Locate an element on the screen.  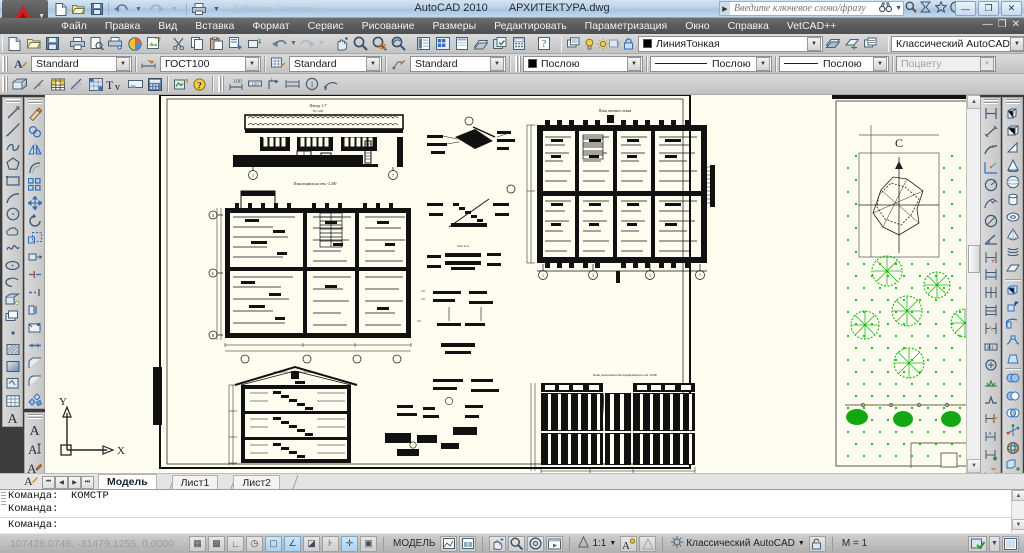
binoculars-dropdown-icon: ▼ is located at coordinates (898, 8).